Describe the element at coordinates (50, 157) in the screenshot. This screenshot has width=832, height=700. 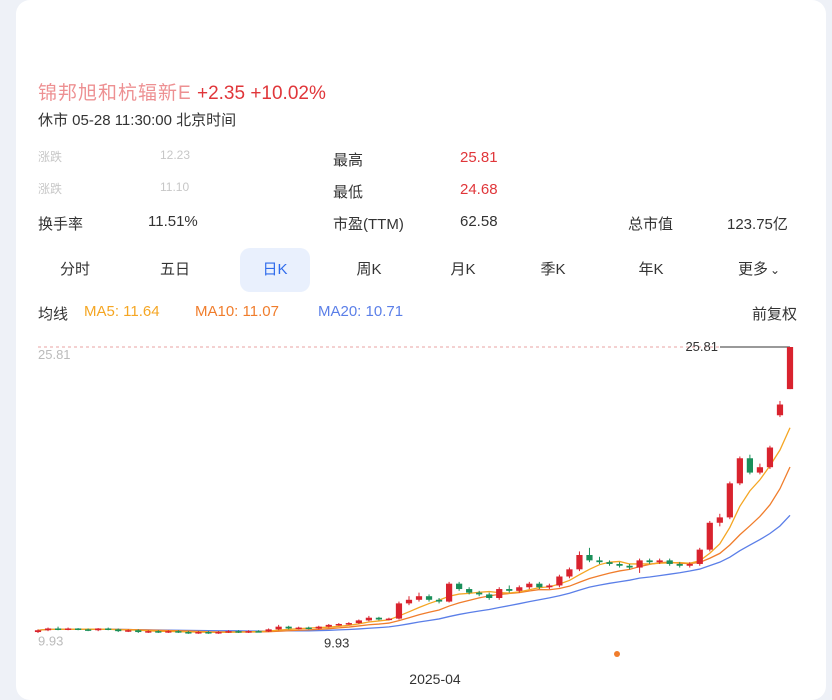
I see `stat-label-blurred-1: 涨跌` at that location.